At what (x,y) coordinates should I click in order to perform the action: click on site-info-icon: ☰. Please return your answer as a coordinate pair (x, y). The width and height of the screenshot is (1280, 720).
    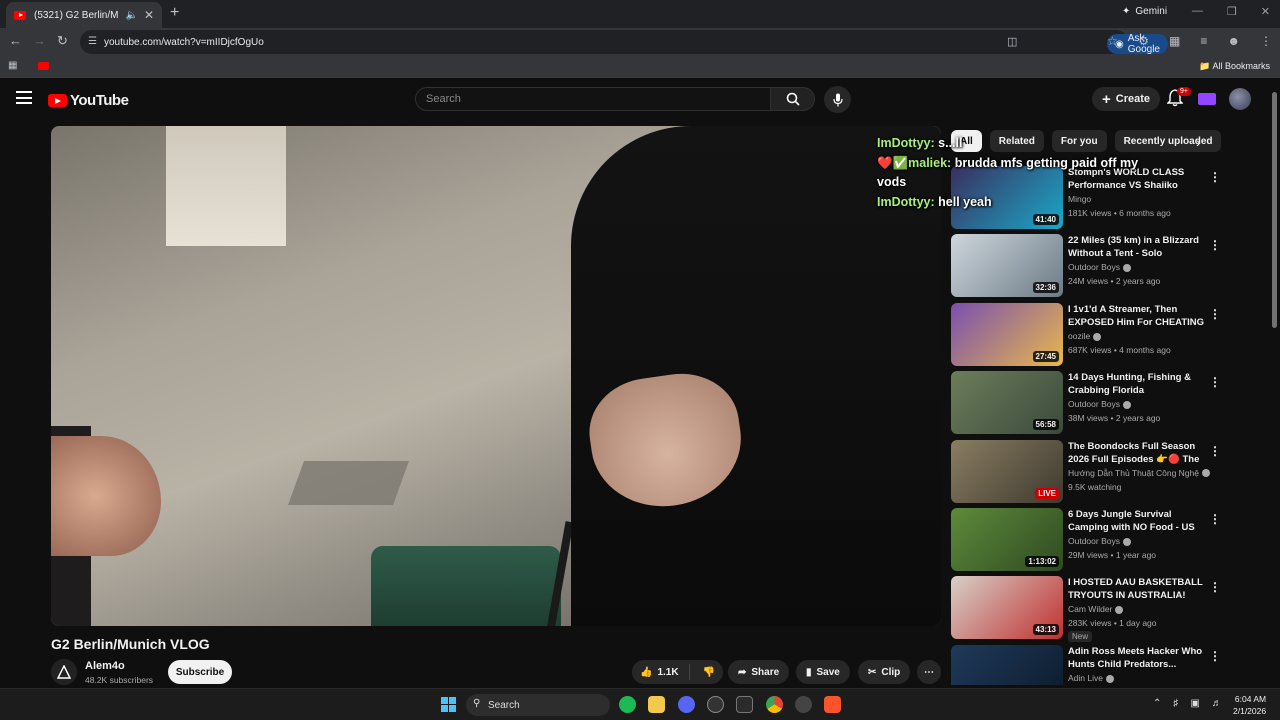
    Looking at the image, I should click on (92, 41).